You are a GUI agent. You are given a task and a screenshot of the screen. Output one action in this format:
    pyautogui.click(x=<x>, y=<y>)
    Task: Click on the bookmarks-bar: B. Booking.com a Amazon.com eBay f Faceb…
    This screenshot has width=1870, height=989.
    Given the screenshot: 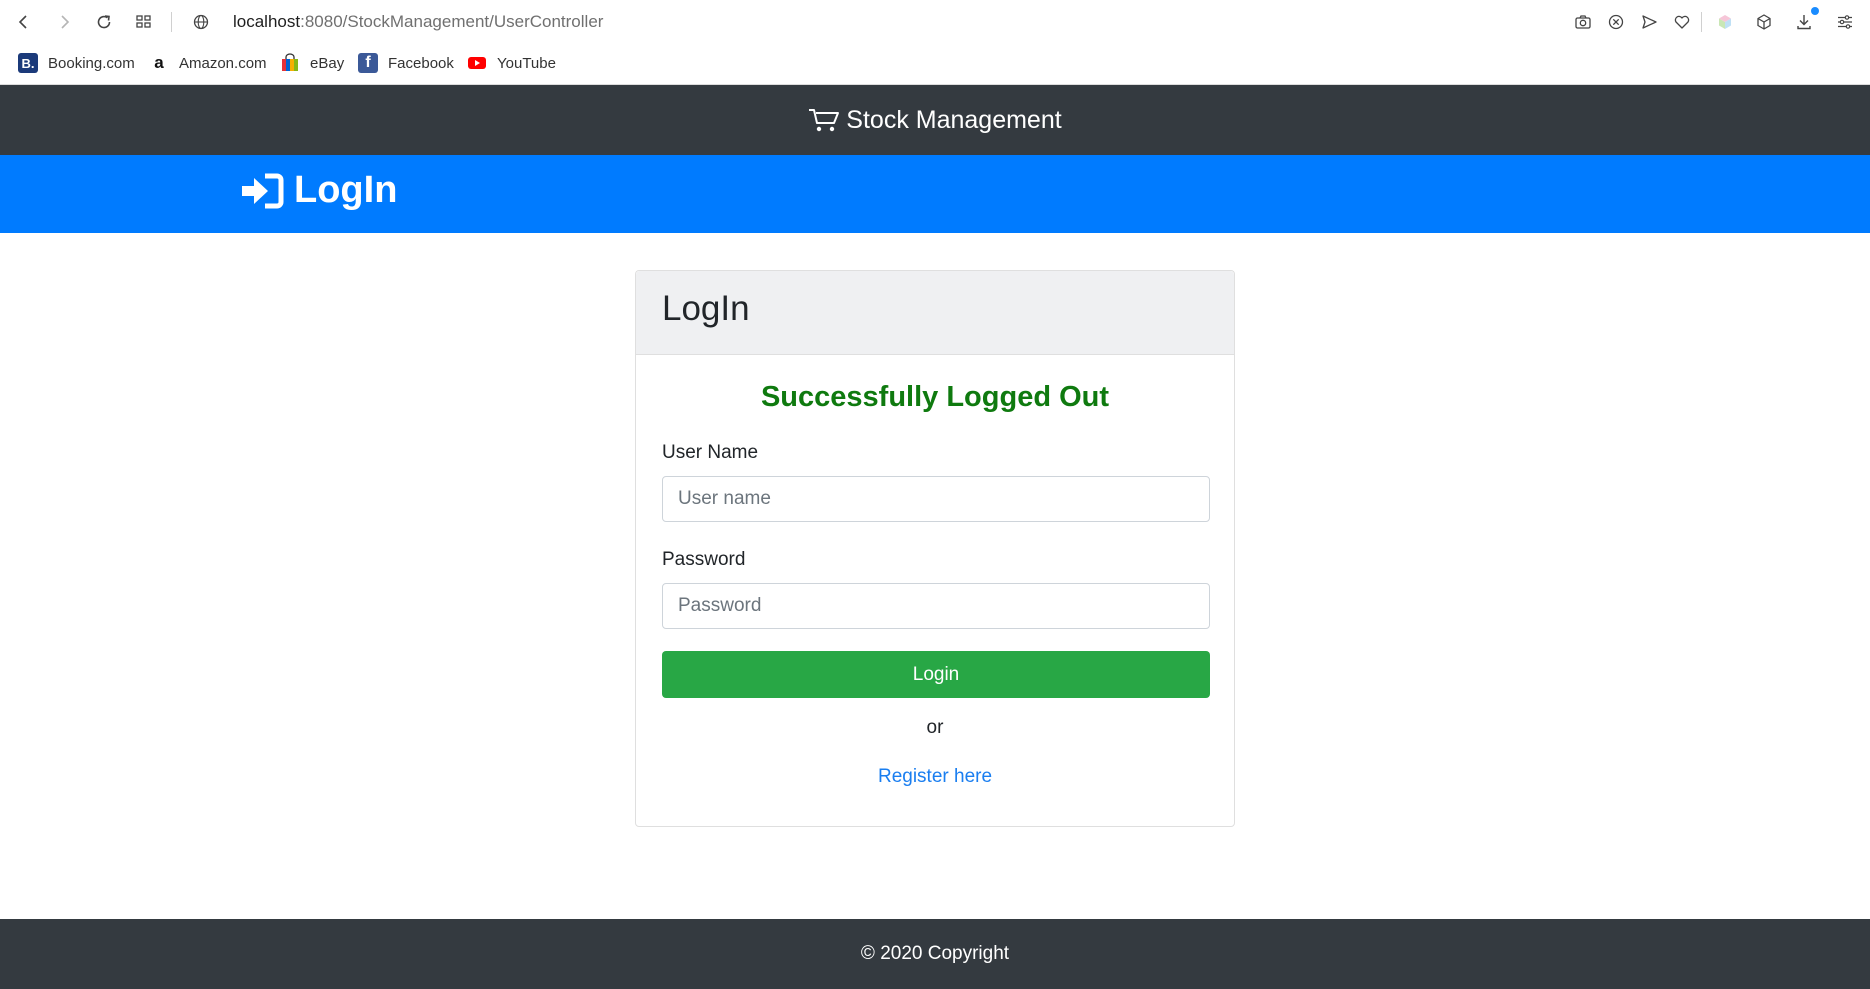 What is the action you would take?
    pyautogui.click(x=935, y=63)
    